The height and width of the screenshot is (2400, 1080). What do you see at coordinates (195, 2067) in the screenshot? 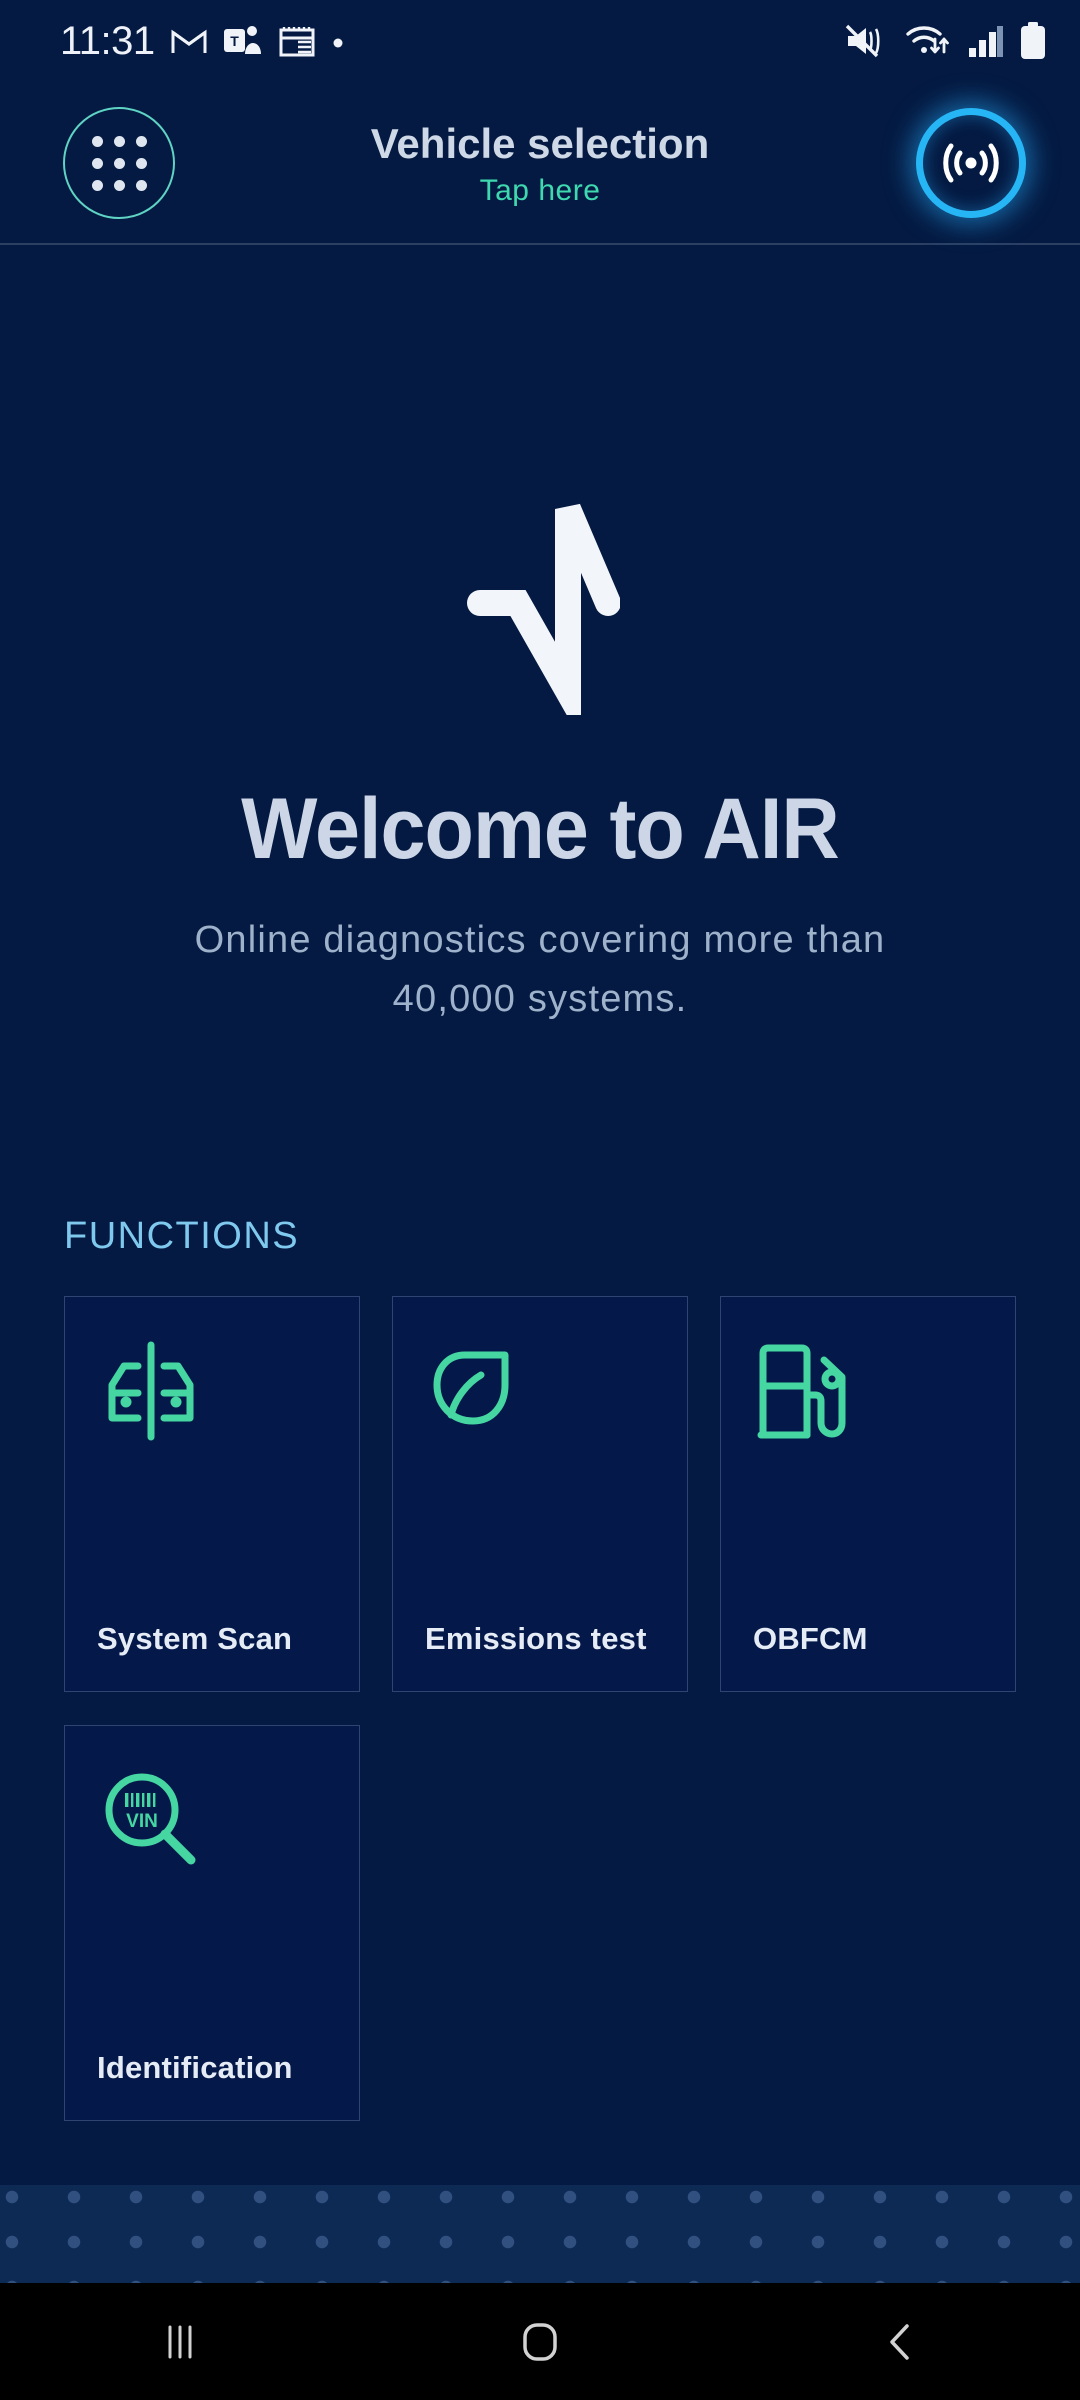
I see `function-card-label: Identification` at bounding box center [195, 2067].